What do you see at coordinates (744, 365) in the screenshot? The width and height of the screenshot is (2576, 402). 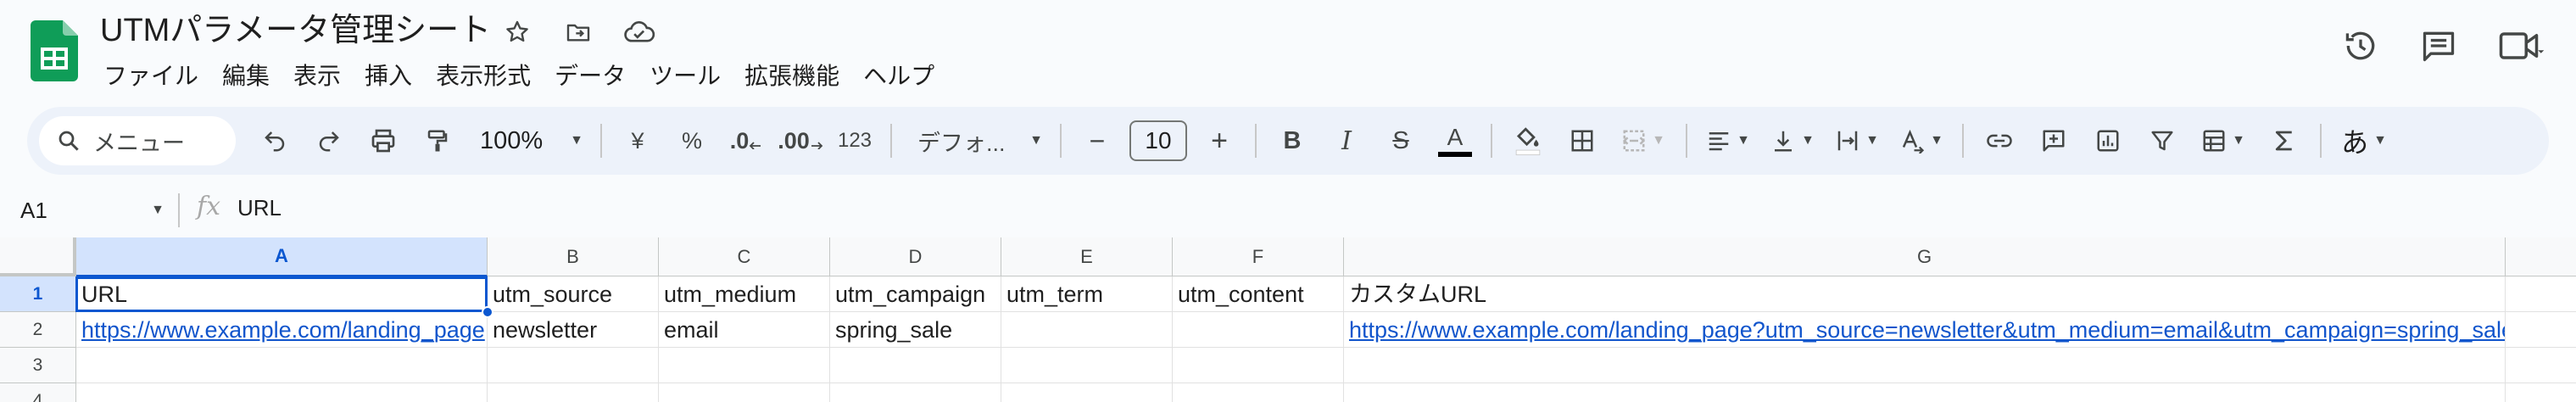 I see `cell-c3` at bounding box center [744, 365].